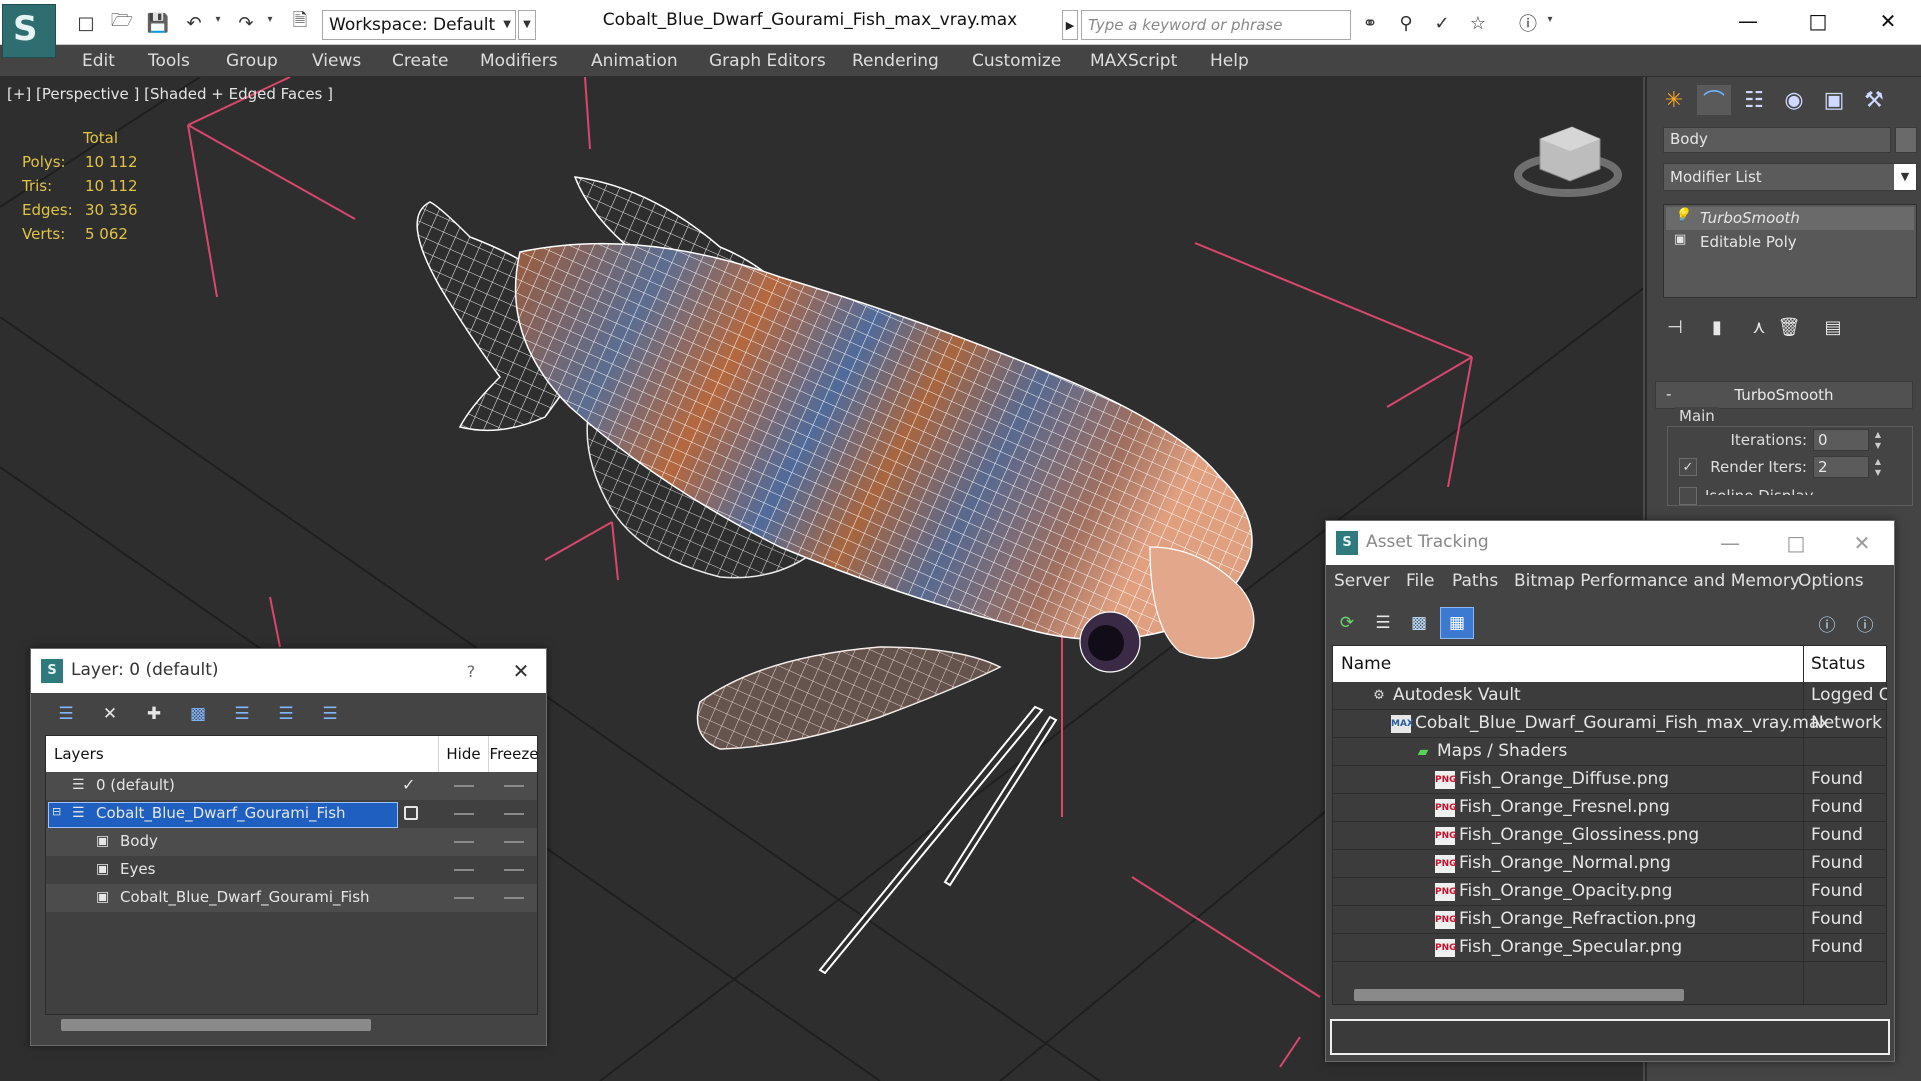 Image resolution: width=1921 pixels, height=1081 pixels. What do you see at coordinates (218, 23) in the screenshot?
I see `undo-dropdown-icon: ▾` at bounding box center [218, 23].